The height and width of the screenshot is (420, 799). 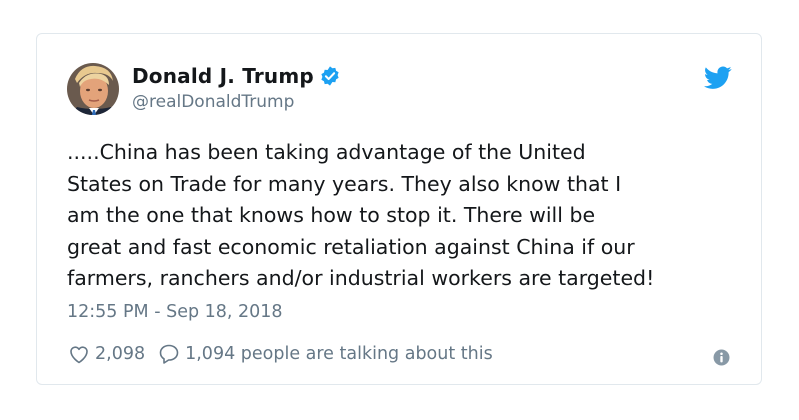 What do you see at coordinates (213, 102) in the screenshot?
I see `author-handle: @realDonaldTrump` at bounding box center [213, 102].